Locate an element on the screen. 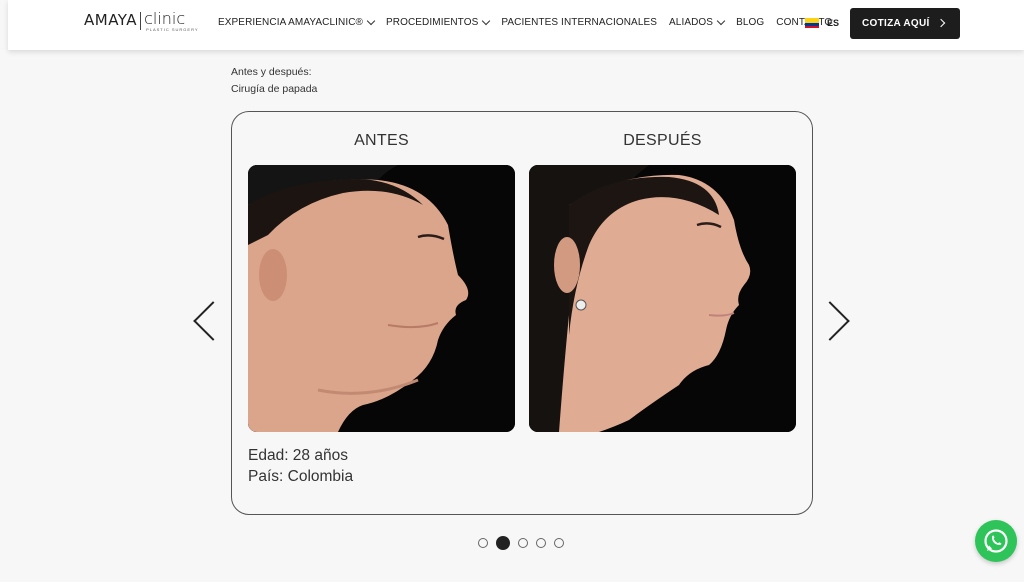 Image resolution: width=1024 pixels, height=582 pixels. after-photo is located at coordinates (662, 298).